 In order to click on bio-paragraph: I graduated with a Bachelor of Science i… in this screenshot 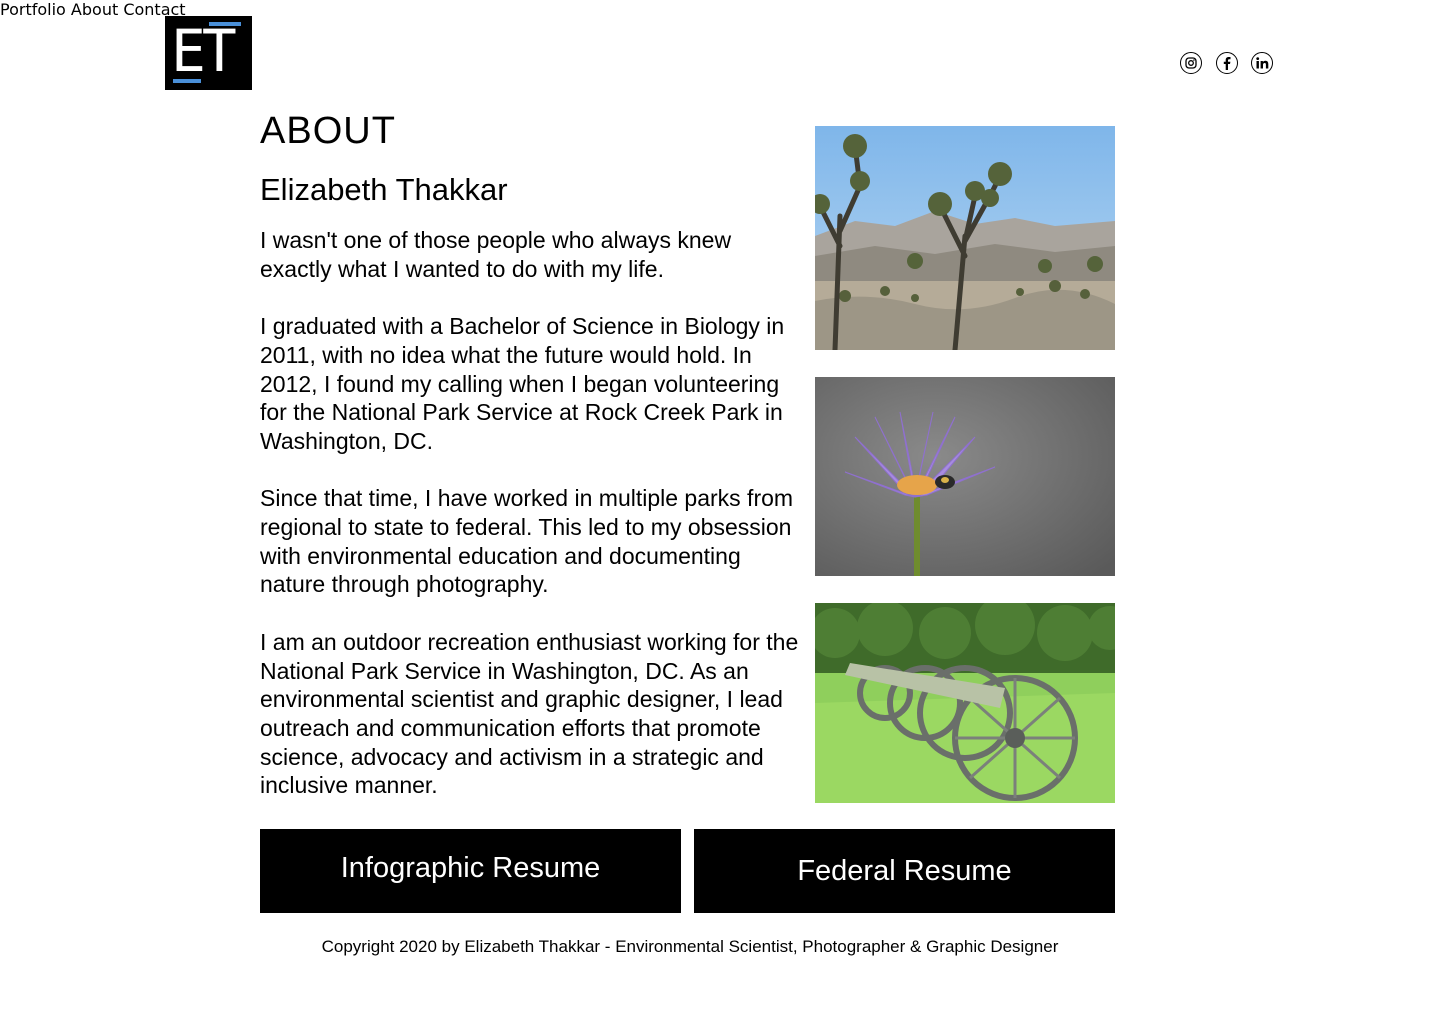, I will do `click(522, 383)`.